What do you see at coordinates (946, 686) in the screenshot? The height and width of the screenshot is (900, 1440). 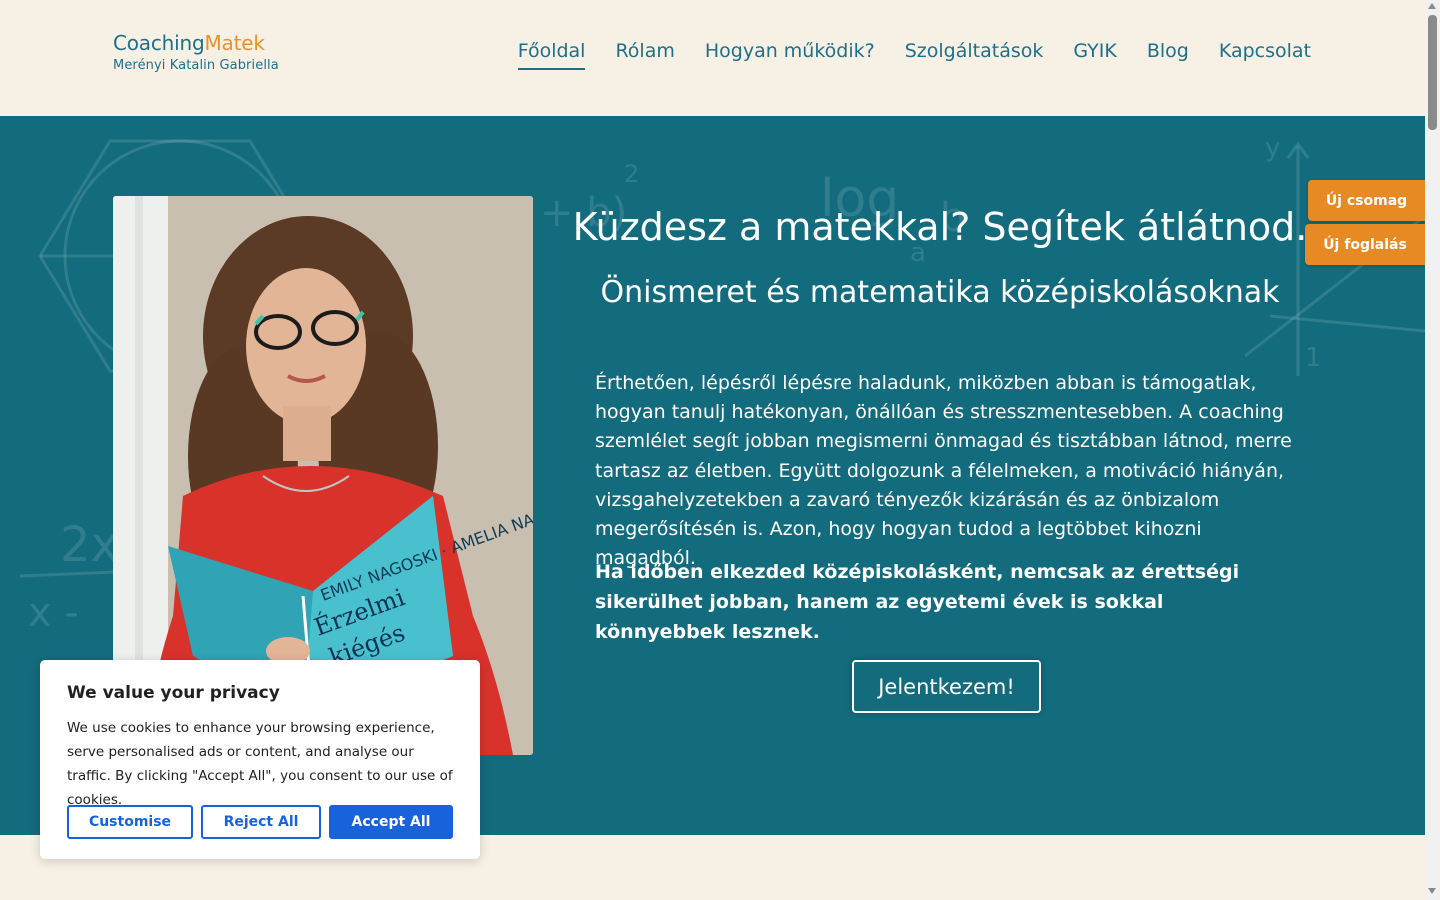 I see `signup-button: Jelentkezem!` at bounding box center [946, 686].